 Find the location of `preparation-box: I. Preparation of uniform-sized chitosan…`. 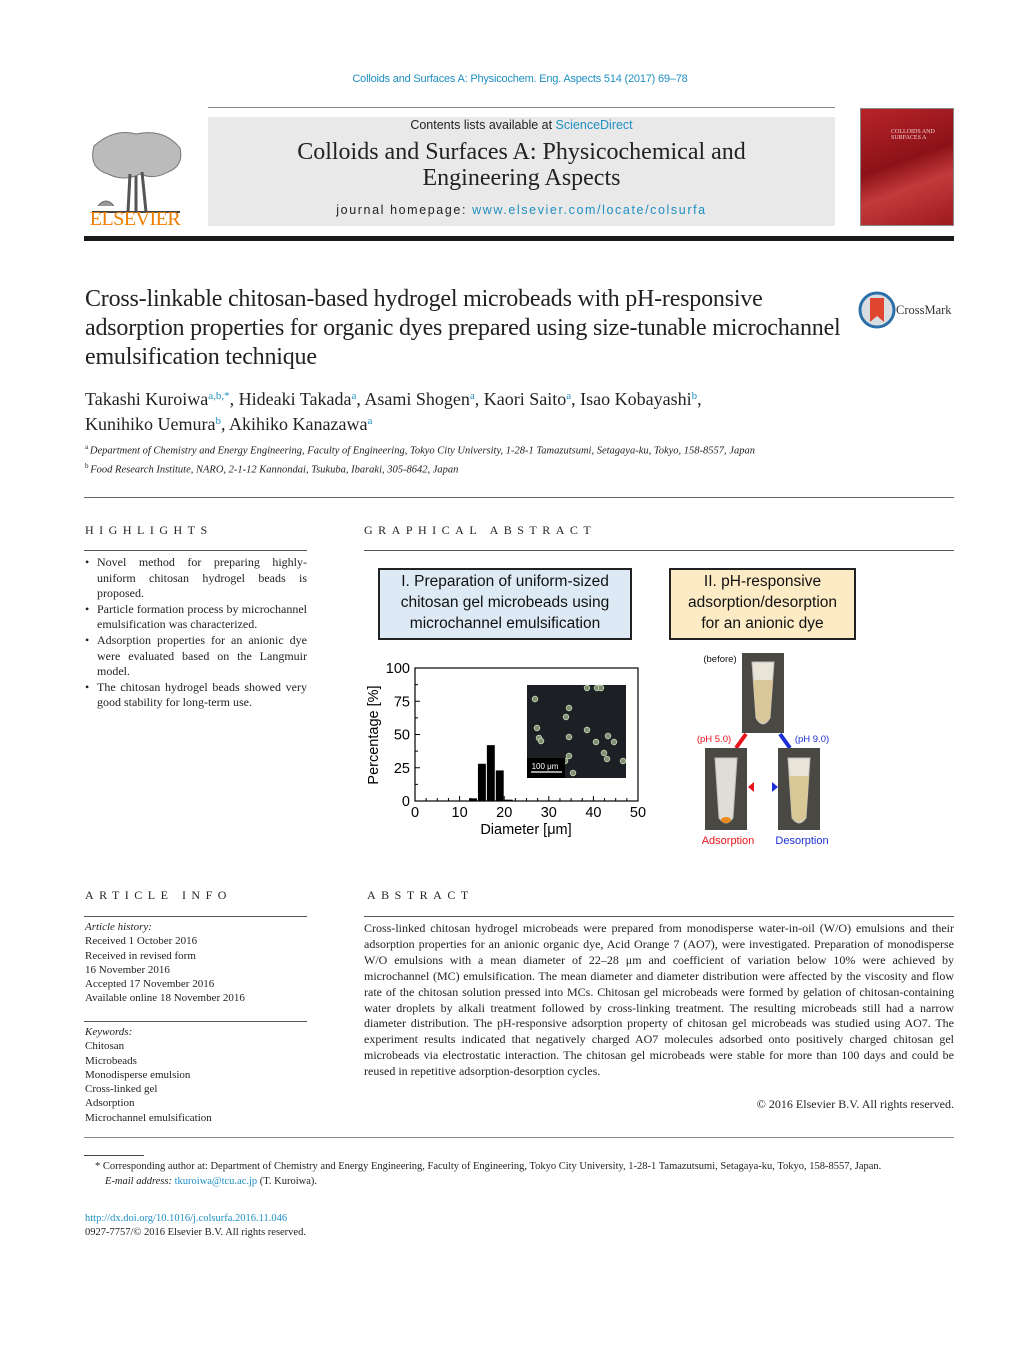

preparation-box: I. Preparation of uniform-sized chitosan… is located at coordinates (505, 604).